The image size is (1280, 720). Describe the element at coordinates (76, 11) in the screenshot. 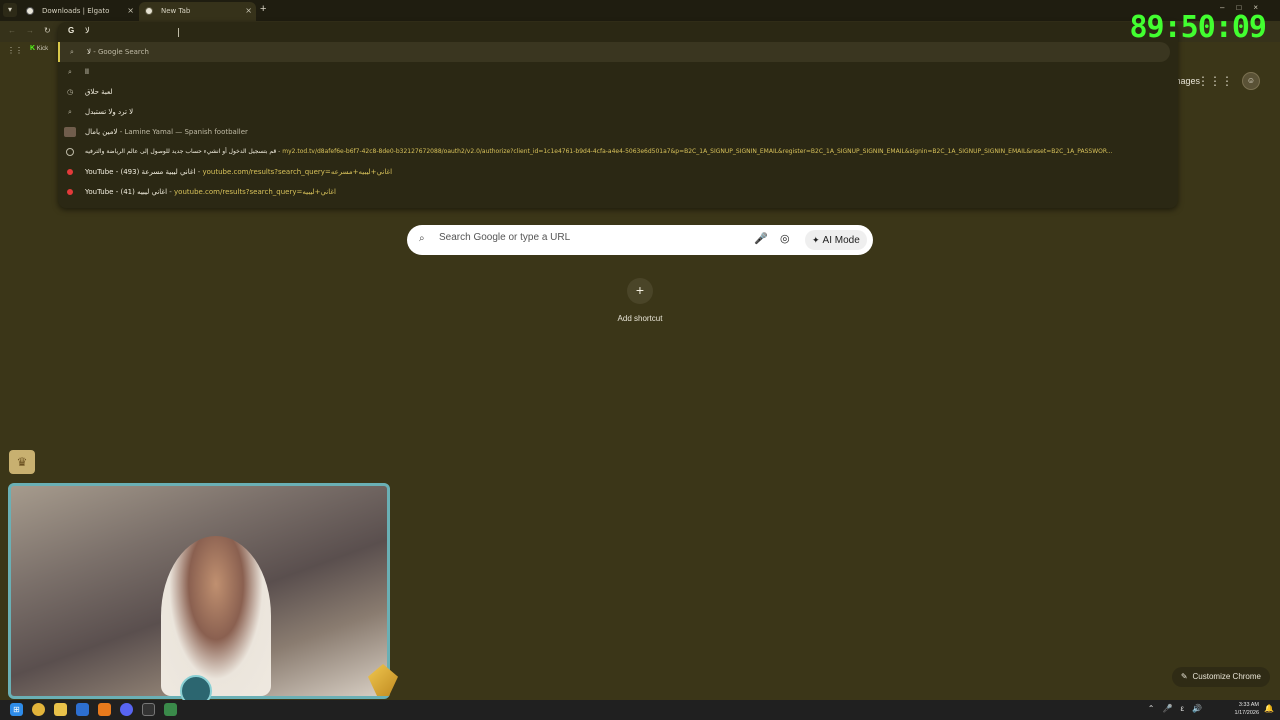

I see `tab-title: Downloads | Elgato` at that location.